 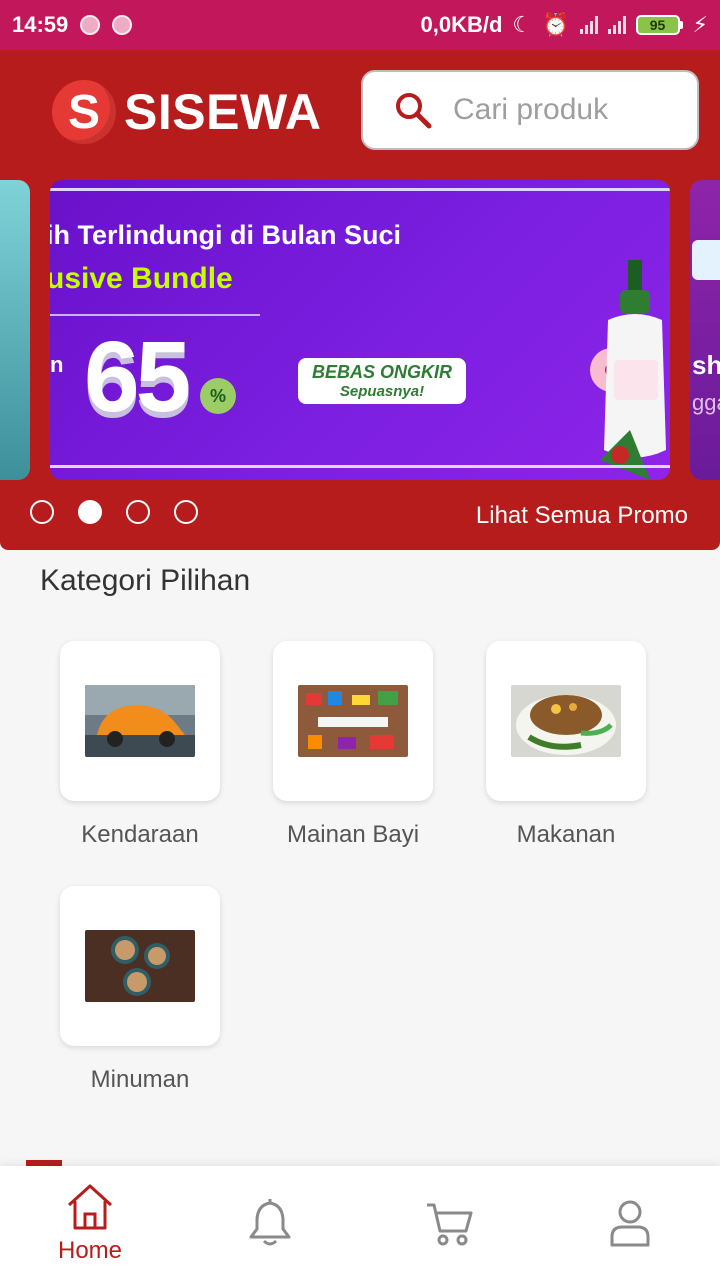 I want to click on free-shipping-title: BEBAS ONGKIR, so click(x=381, y=372).